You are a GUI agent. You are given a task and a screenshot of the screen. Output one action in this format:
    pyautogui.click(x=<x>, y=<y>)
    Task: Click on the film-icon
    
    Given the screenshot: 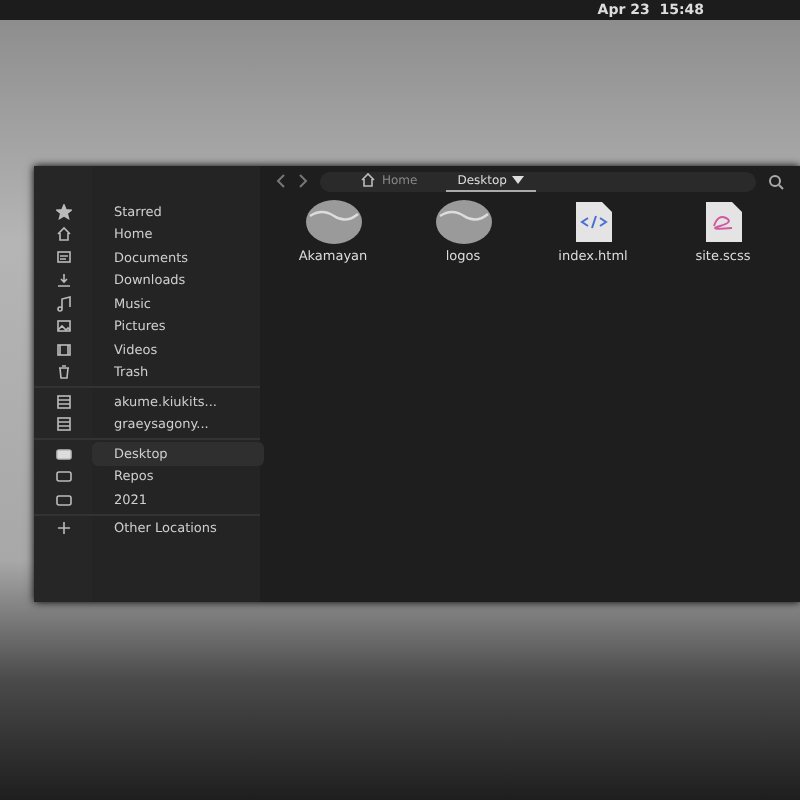 What is the action you would take?
    pyautogui.click(x=63, y=349)
    